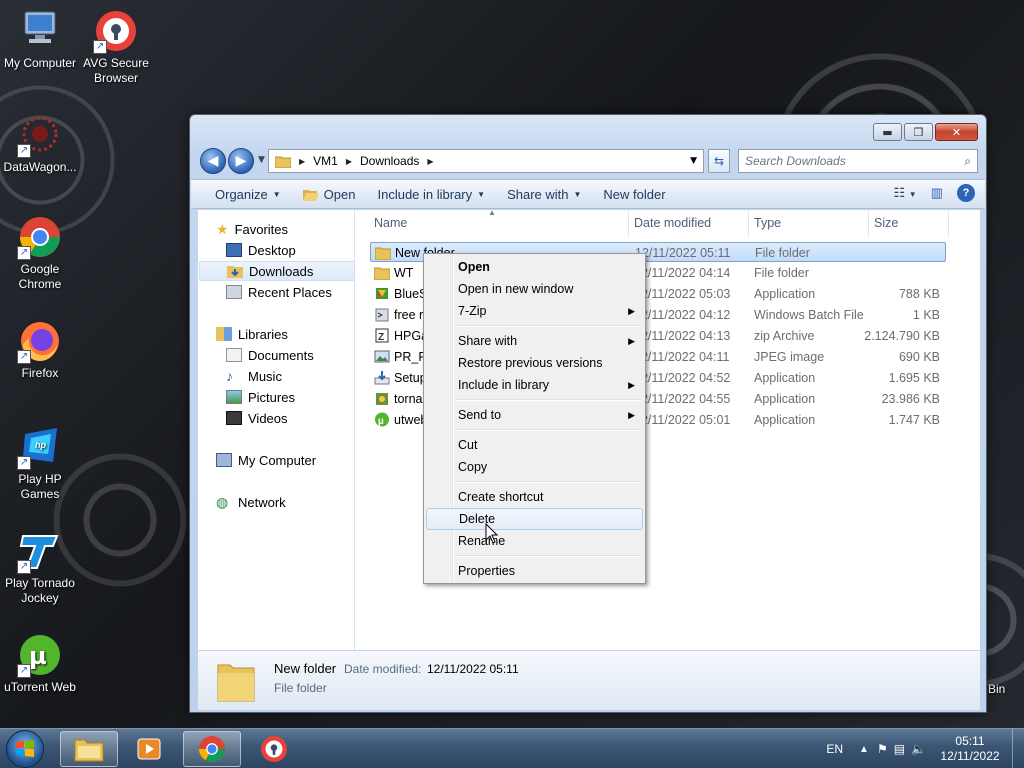 The width and height of the screenshot is (1024, 768). What do you see at coordinates (534, 445) in the screenshot?
I see `menu-item-cut: Cut` at bounding box center [534, 445].